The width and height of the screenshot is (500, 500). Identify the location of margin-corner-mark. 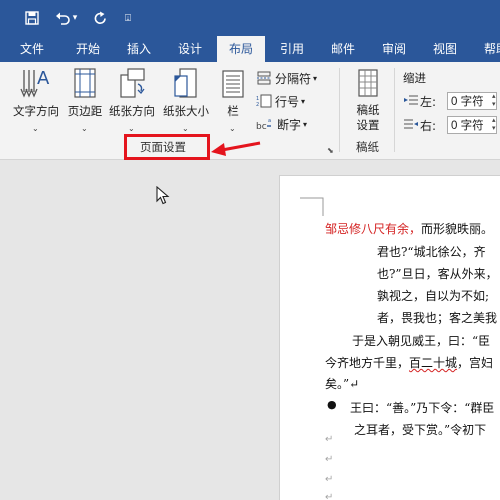
(312, 206).